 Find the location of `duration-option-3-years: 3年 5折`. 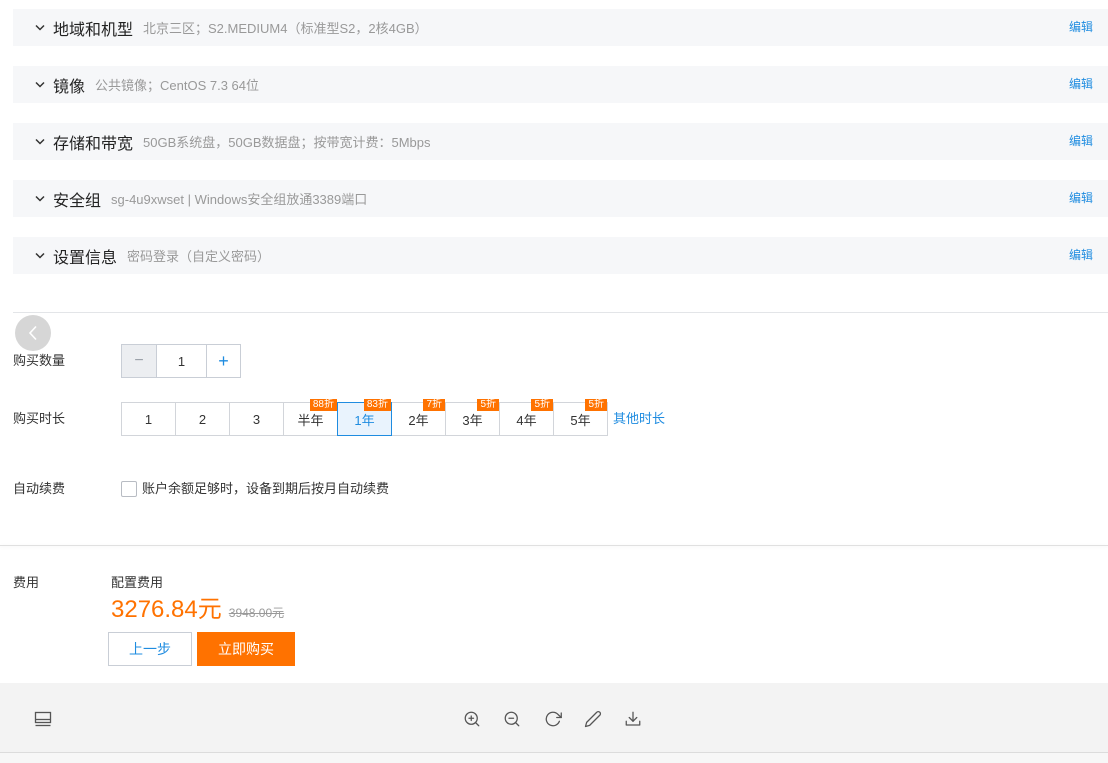

duration-option-3-years: 3年 5折 is located at coordinates (472, 417).